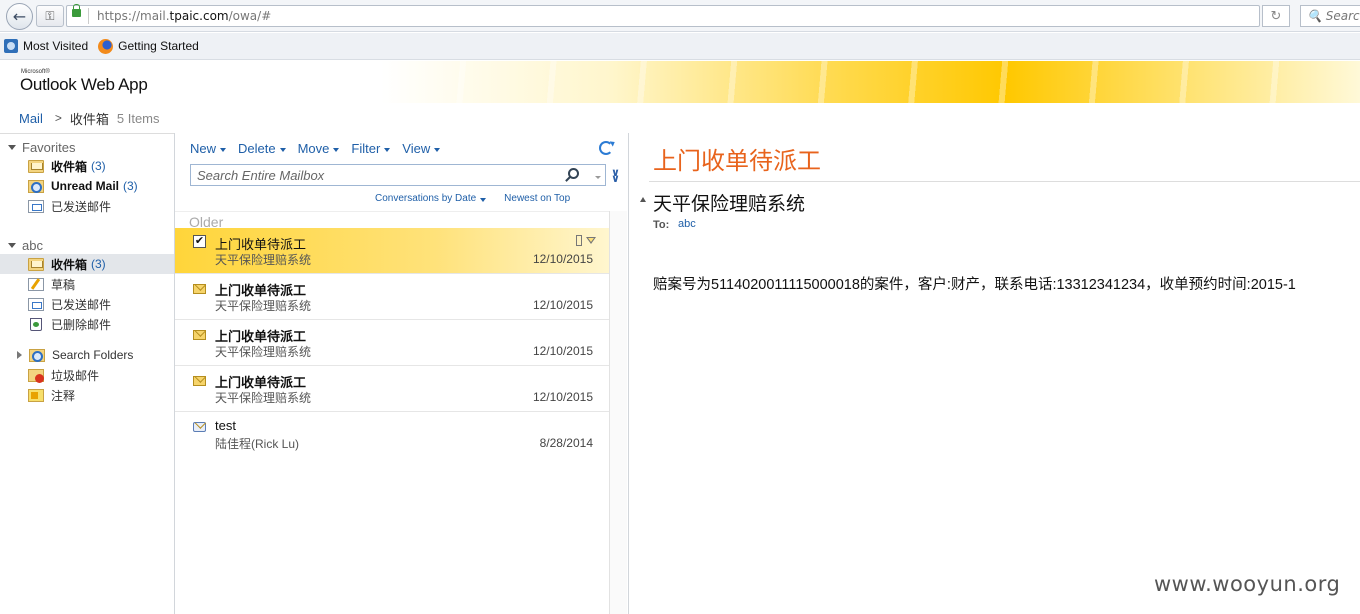 The width and height of the screenshot is (1360, 614). Describe the element at coordinates (1247, 584) in the screenshot. I see `watermark: www.wooyun.org` at that location.